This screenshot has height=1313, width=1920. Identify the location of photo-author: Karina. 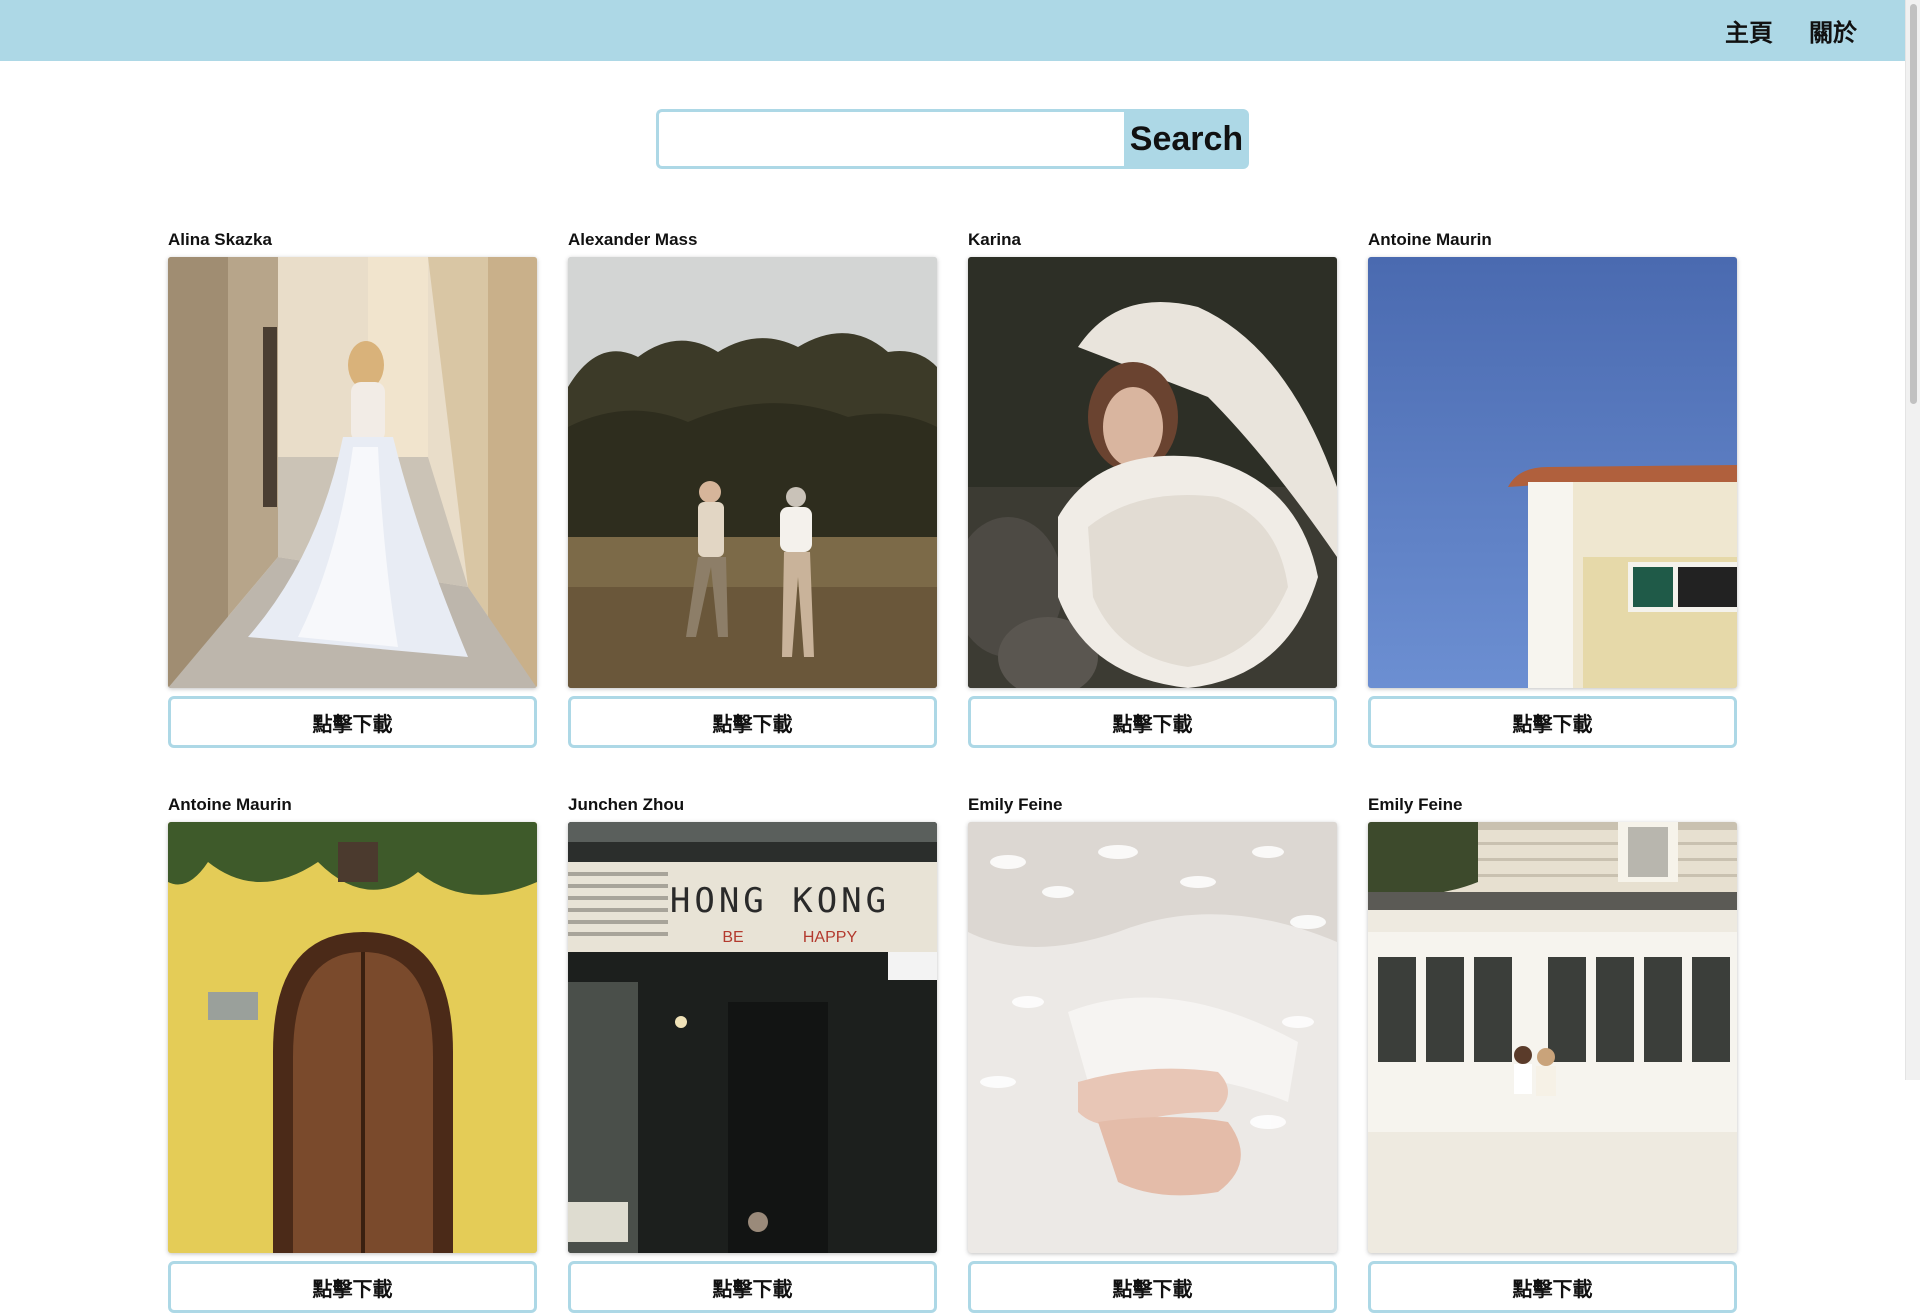
(994, 239).